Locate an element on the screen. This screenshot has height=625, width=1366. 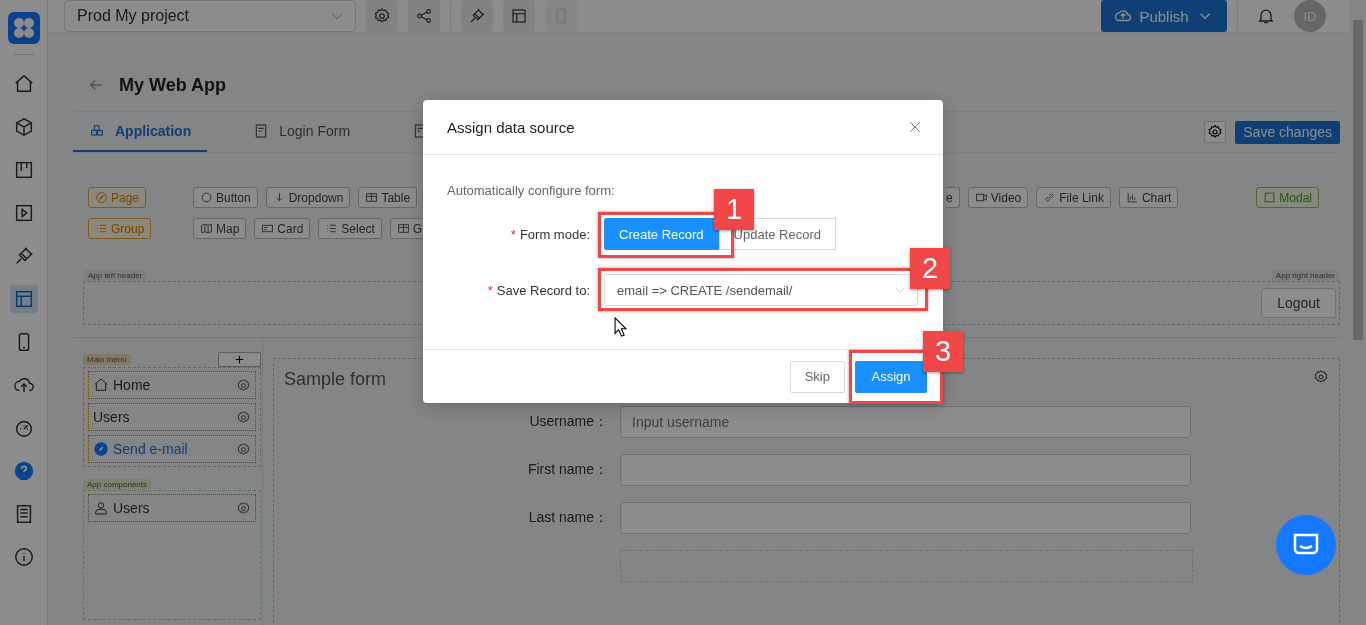
menu-item-label: Users is located at coordinates (111, 417).